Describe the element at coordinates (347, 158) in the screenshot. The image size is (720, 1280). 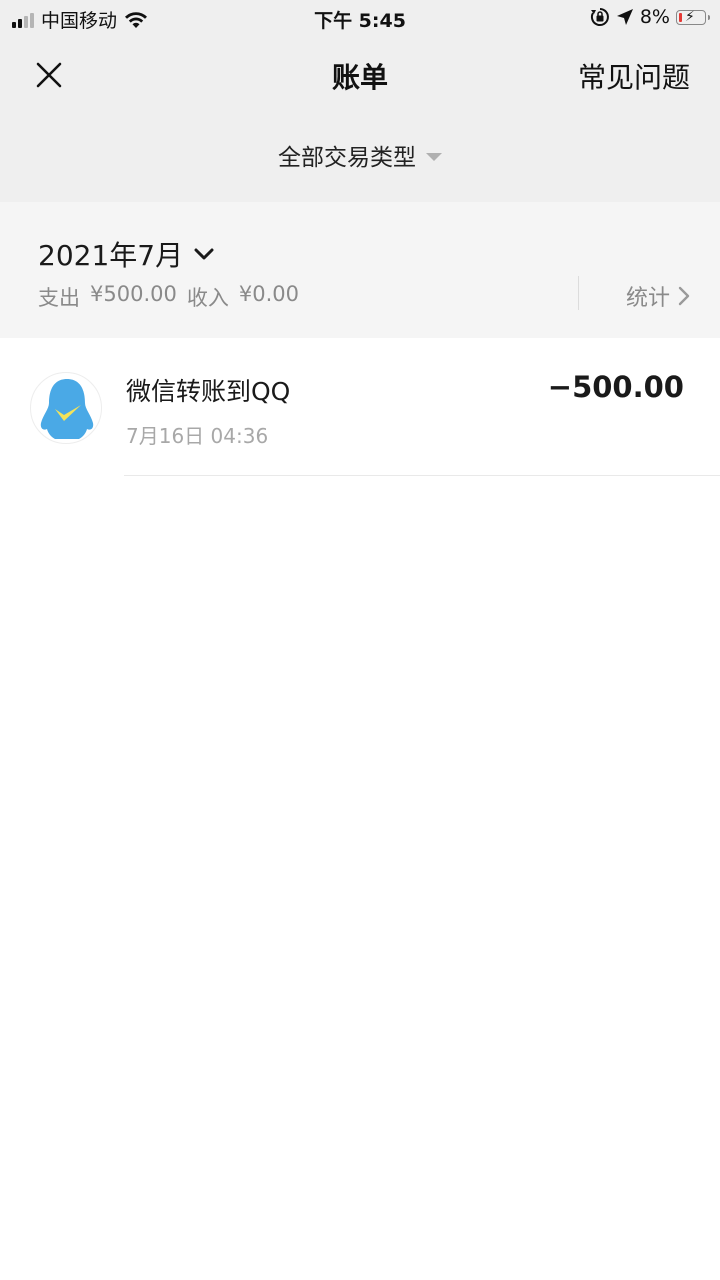
I see `filter-label: 全部交易类型` at that location.